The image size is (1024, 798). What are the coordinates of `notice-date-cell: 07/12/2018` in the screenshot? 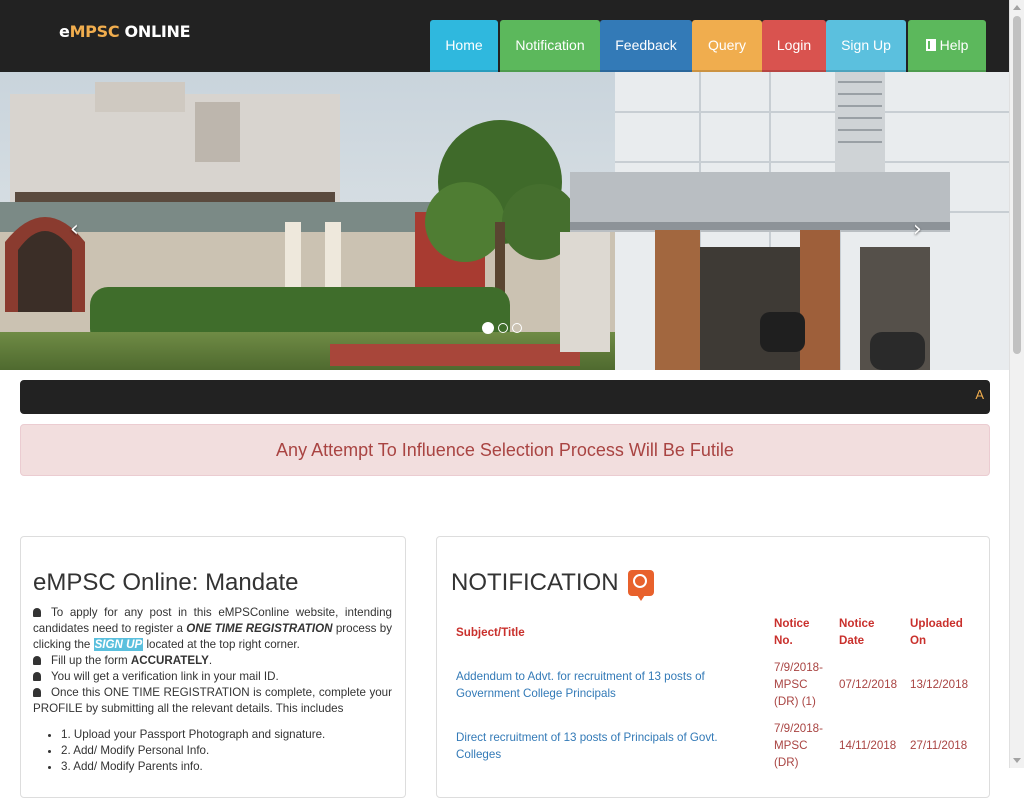 It's located at (868, 684).